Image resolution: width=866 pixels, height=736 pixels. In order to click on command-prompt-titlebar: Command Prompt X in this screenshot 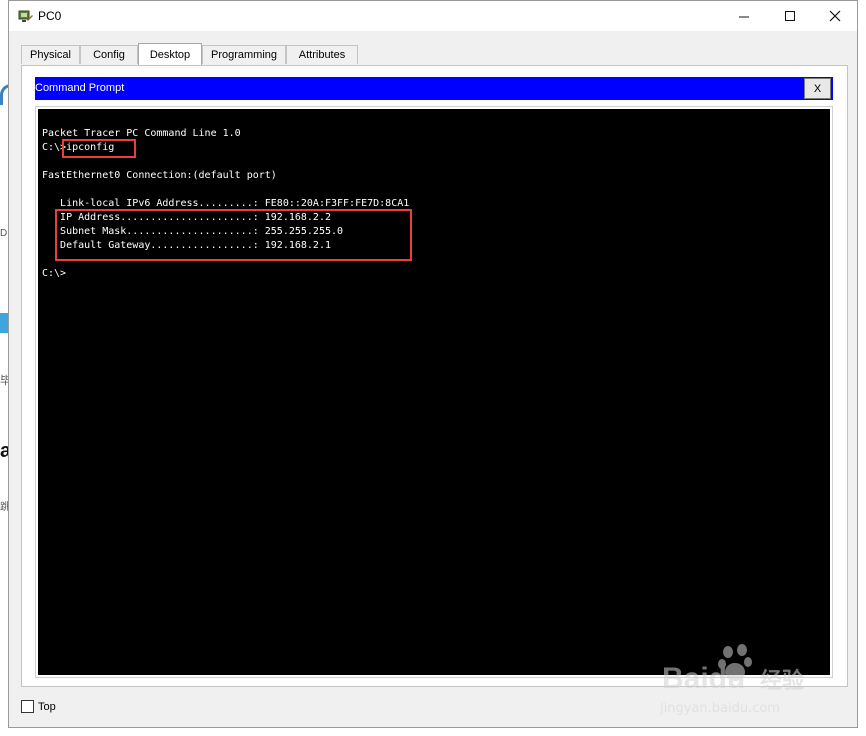, I will do `click(434, 88)`.